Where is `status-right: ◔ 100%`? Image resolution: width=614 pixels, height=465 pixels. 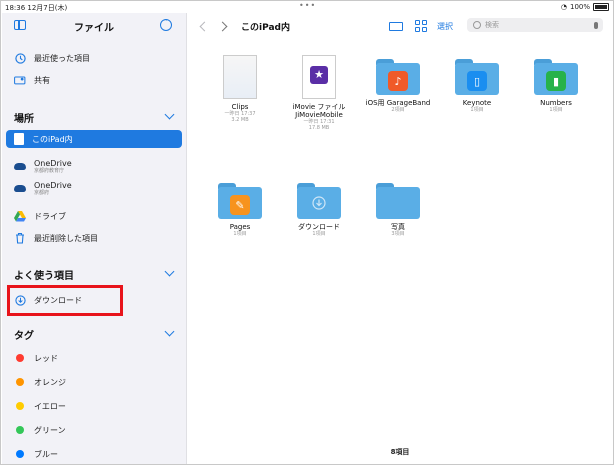 status-right: ◔ 100% is located at coordinates (585, 7).